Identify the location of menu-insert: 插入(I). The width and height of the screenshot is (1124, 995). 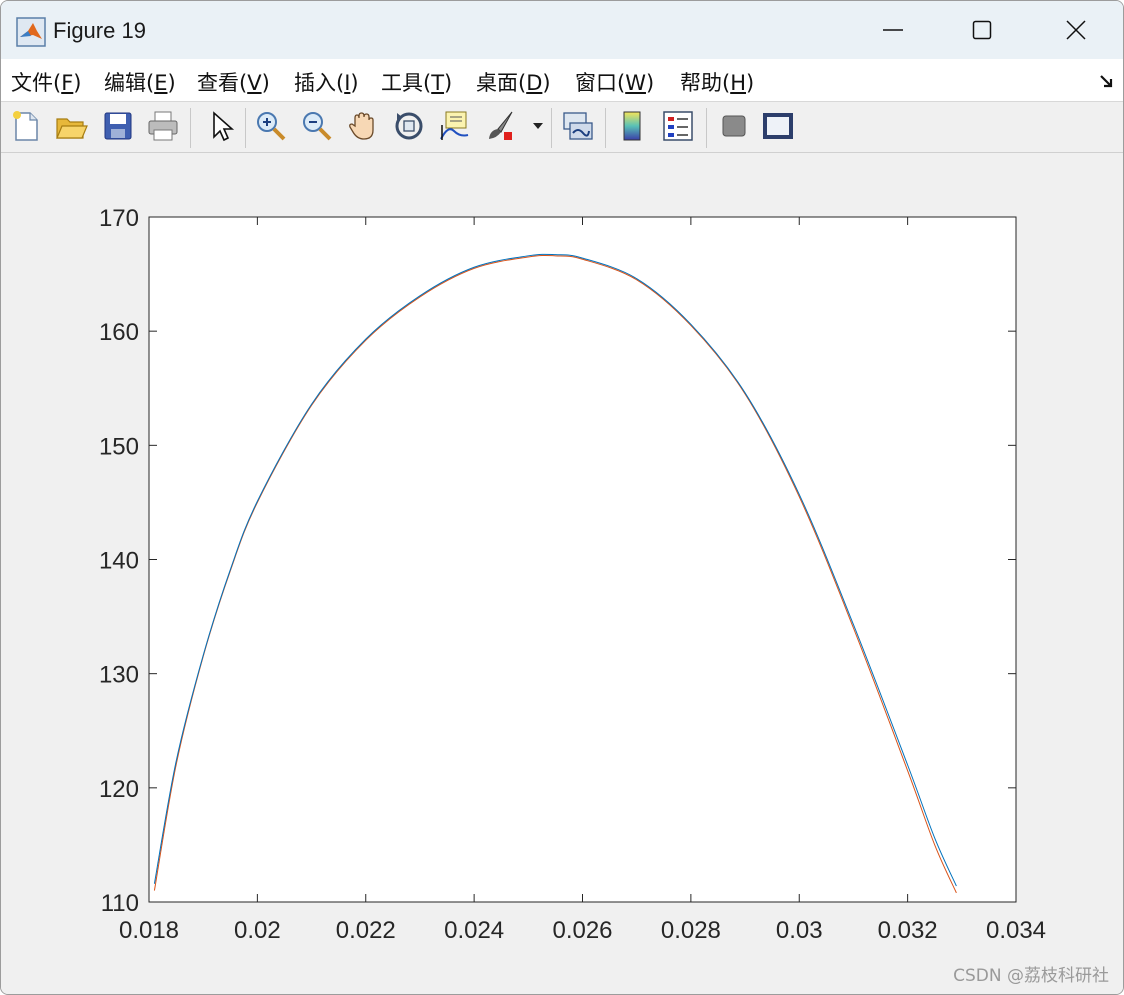
(326, 82).